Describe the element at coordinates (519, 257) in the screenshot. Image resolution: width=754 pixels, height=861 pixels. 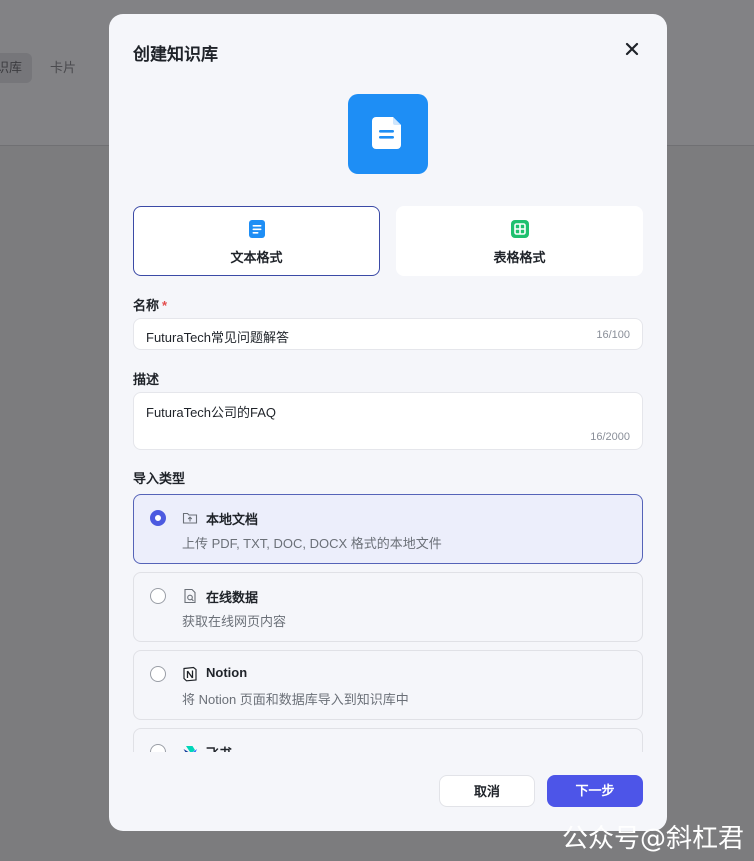
I see `format-card-label: 表格格式` at that location.